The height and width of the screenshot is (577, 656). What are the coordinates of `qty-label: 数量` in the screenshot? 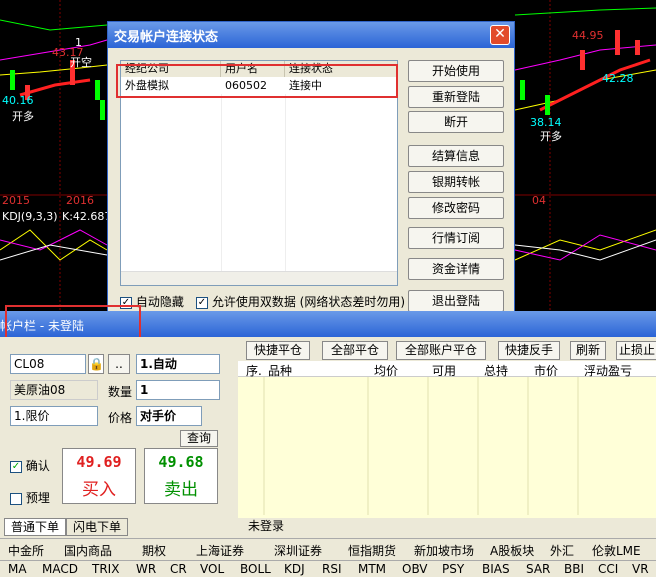 It's located at (120, 392).